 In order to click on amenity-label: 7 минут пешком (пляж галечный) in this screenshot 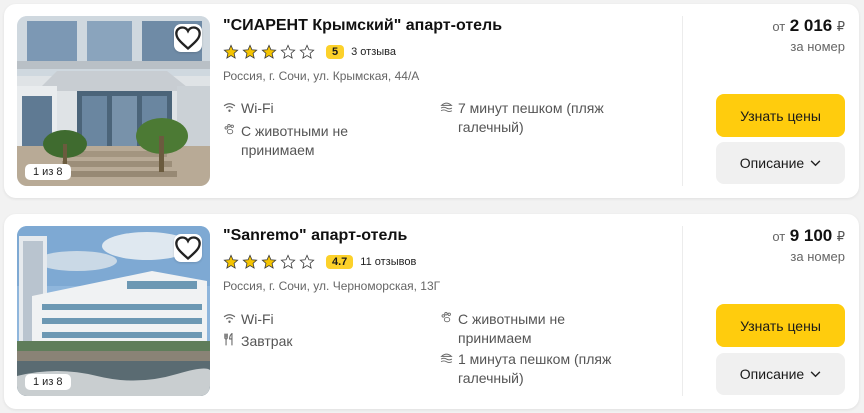, I will do `click(531, 117)`.